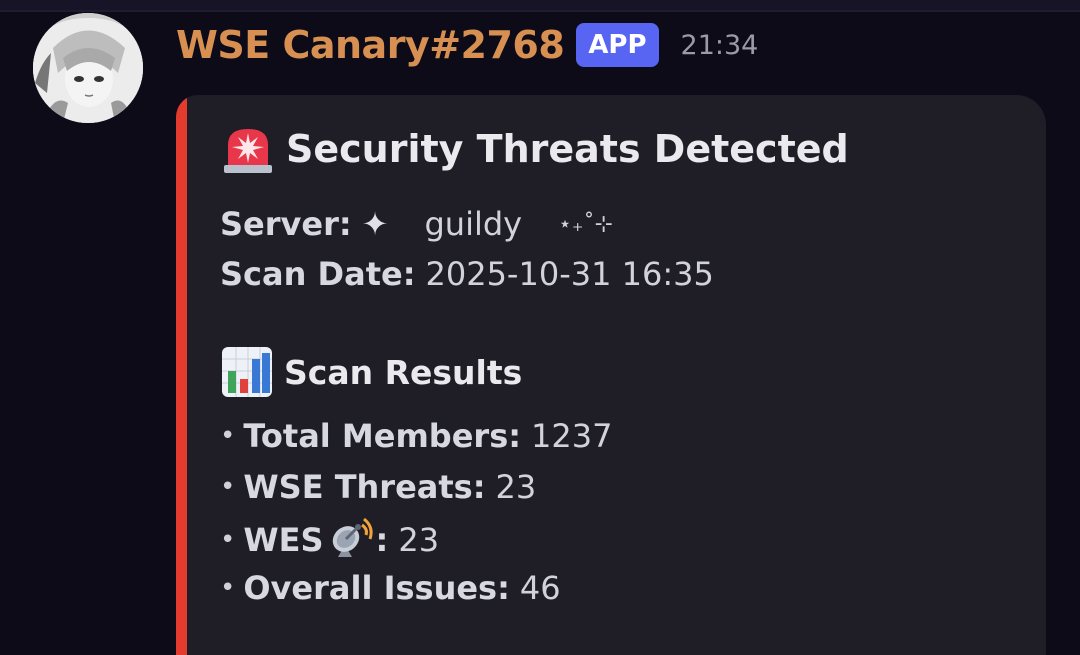 The width and height of the screenshot is (1080, 655). I want to click on stat-wse-threats: • WSE Threats: 23, so click(378, 487).